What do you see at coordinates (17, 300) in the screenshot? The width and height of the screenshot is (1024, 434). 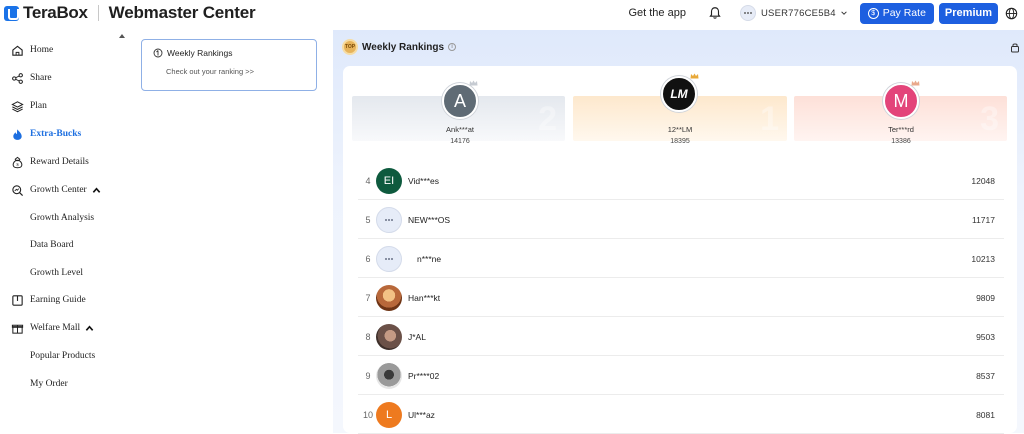 I see `book-icon` at bounding box center [17, 300].